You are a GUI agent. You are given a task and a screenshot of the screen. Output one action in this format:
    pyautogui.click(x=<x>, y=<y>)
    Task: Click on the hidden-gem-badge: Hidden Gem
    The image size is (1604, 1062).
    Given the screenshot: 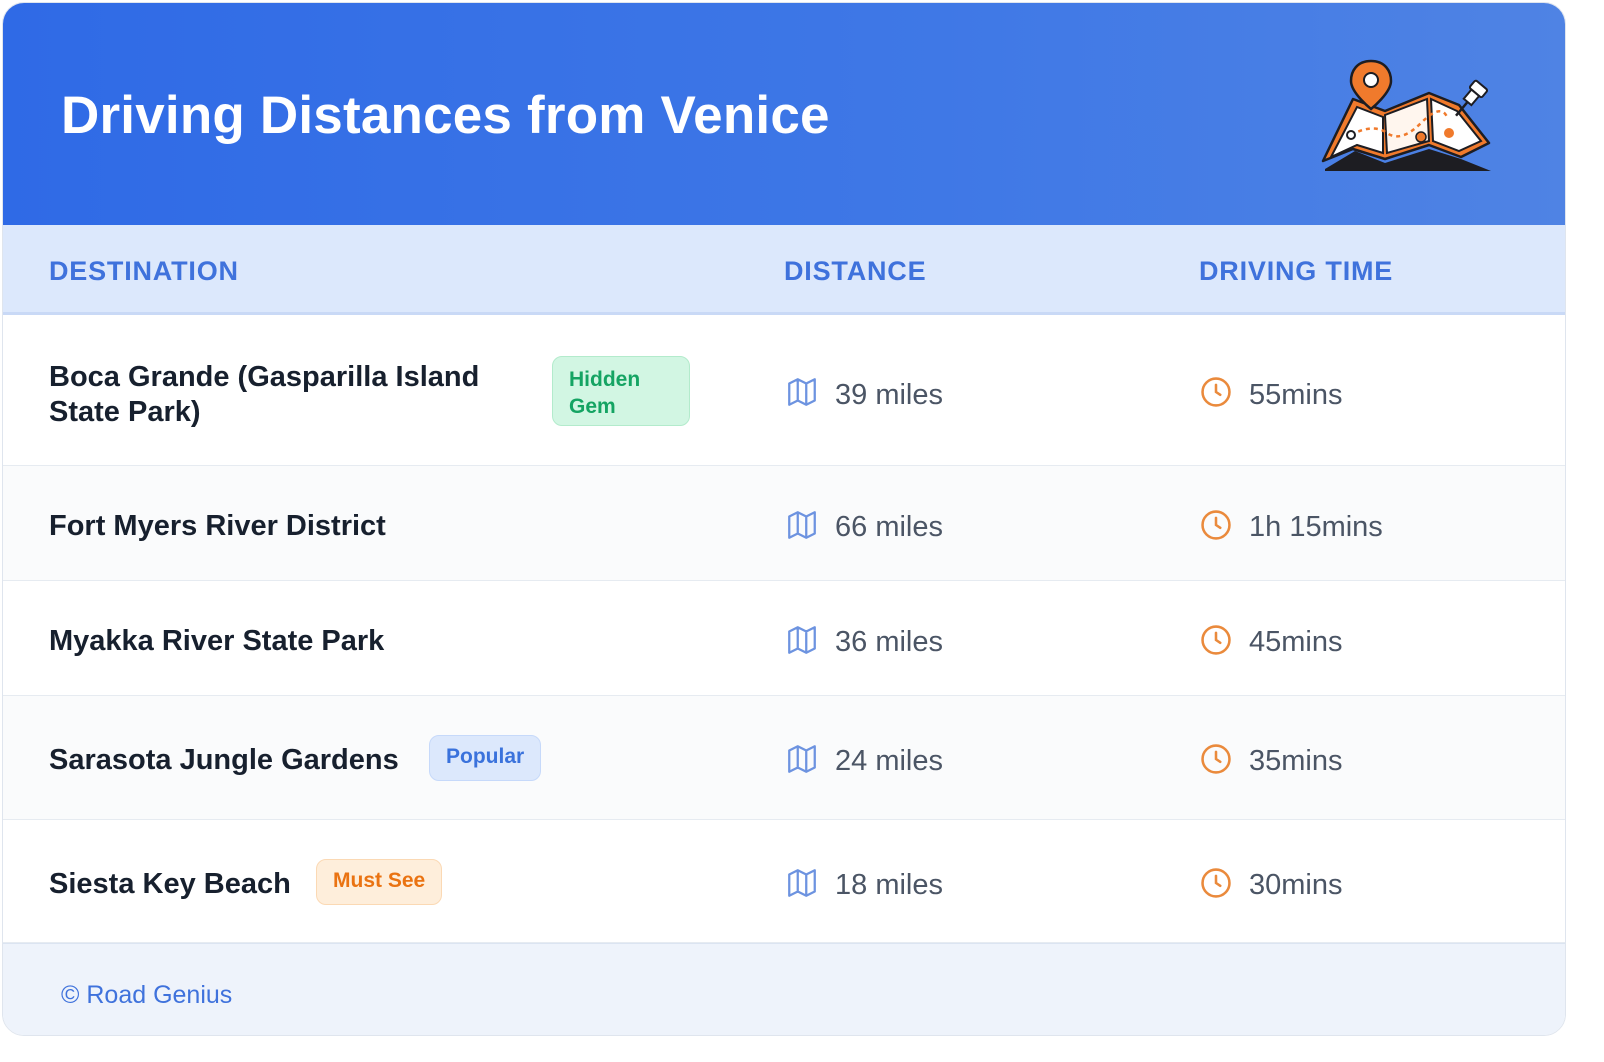 What is the action you would take?
    pyautogui.click(x=621, y=391)
    